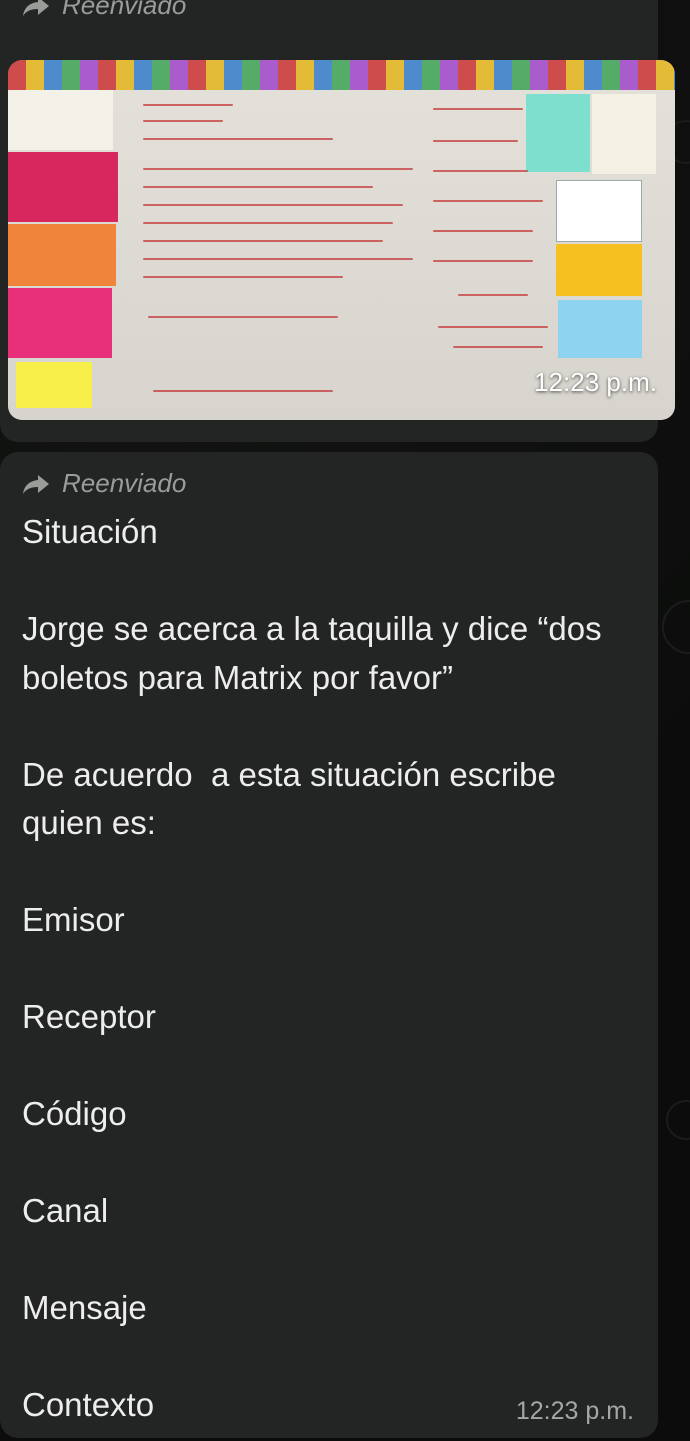  Describe the element at coordinates (60, 120) in the screenshot. I see `poster-heading` at that location.